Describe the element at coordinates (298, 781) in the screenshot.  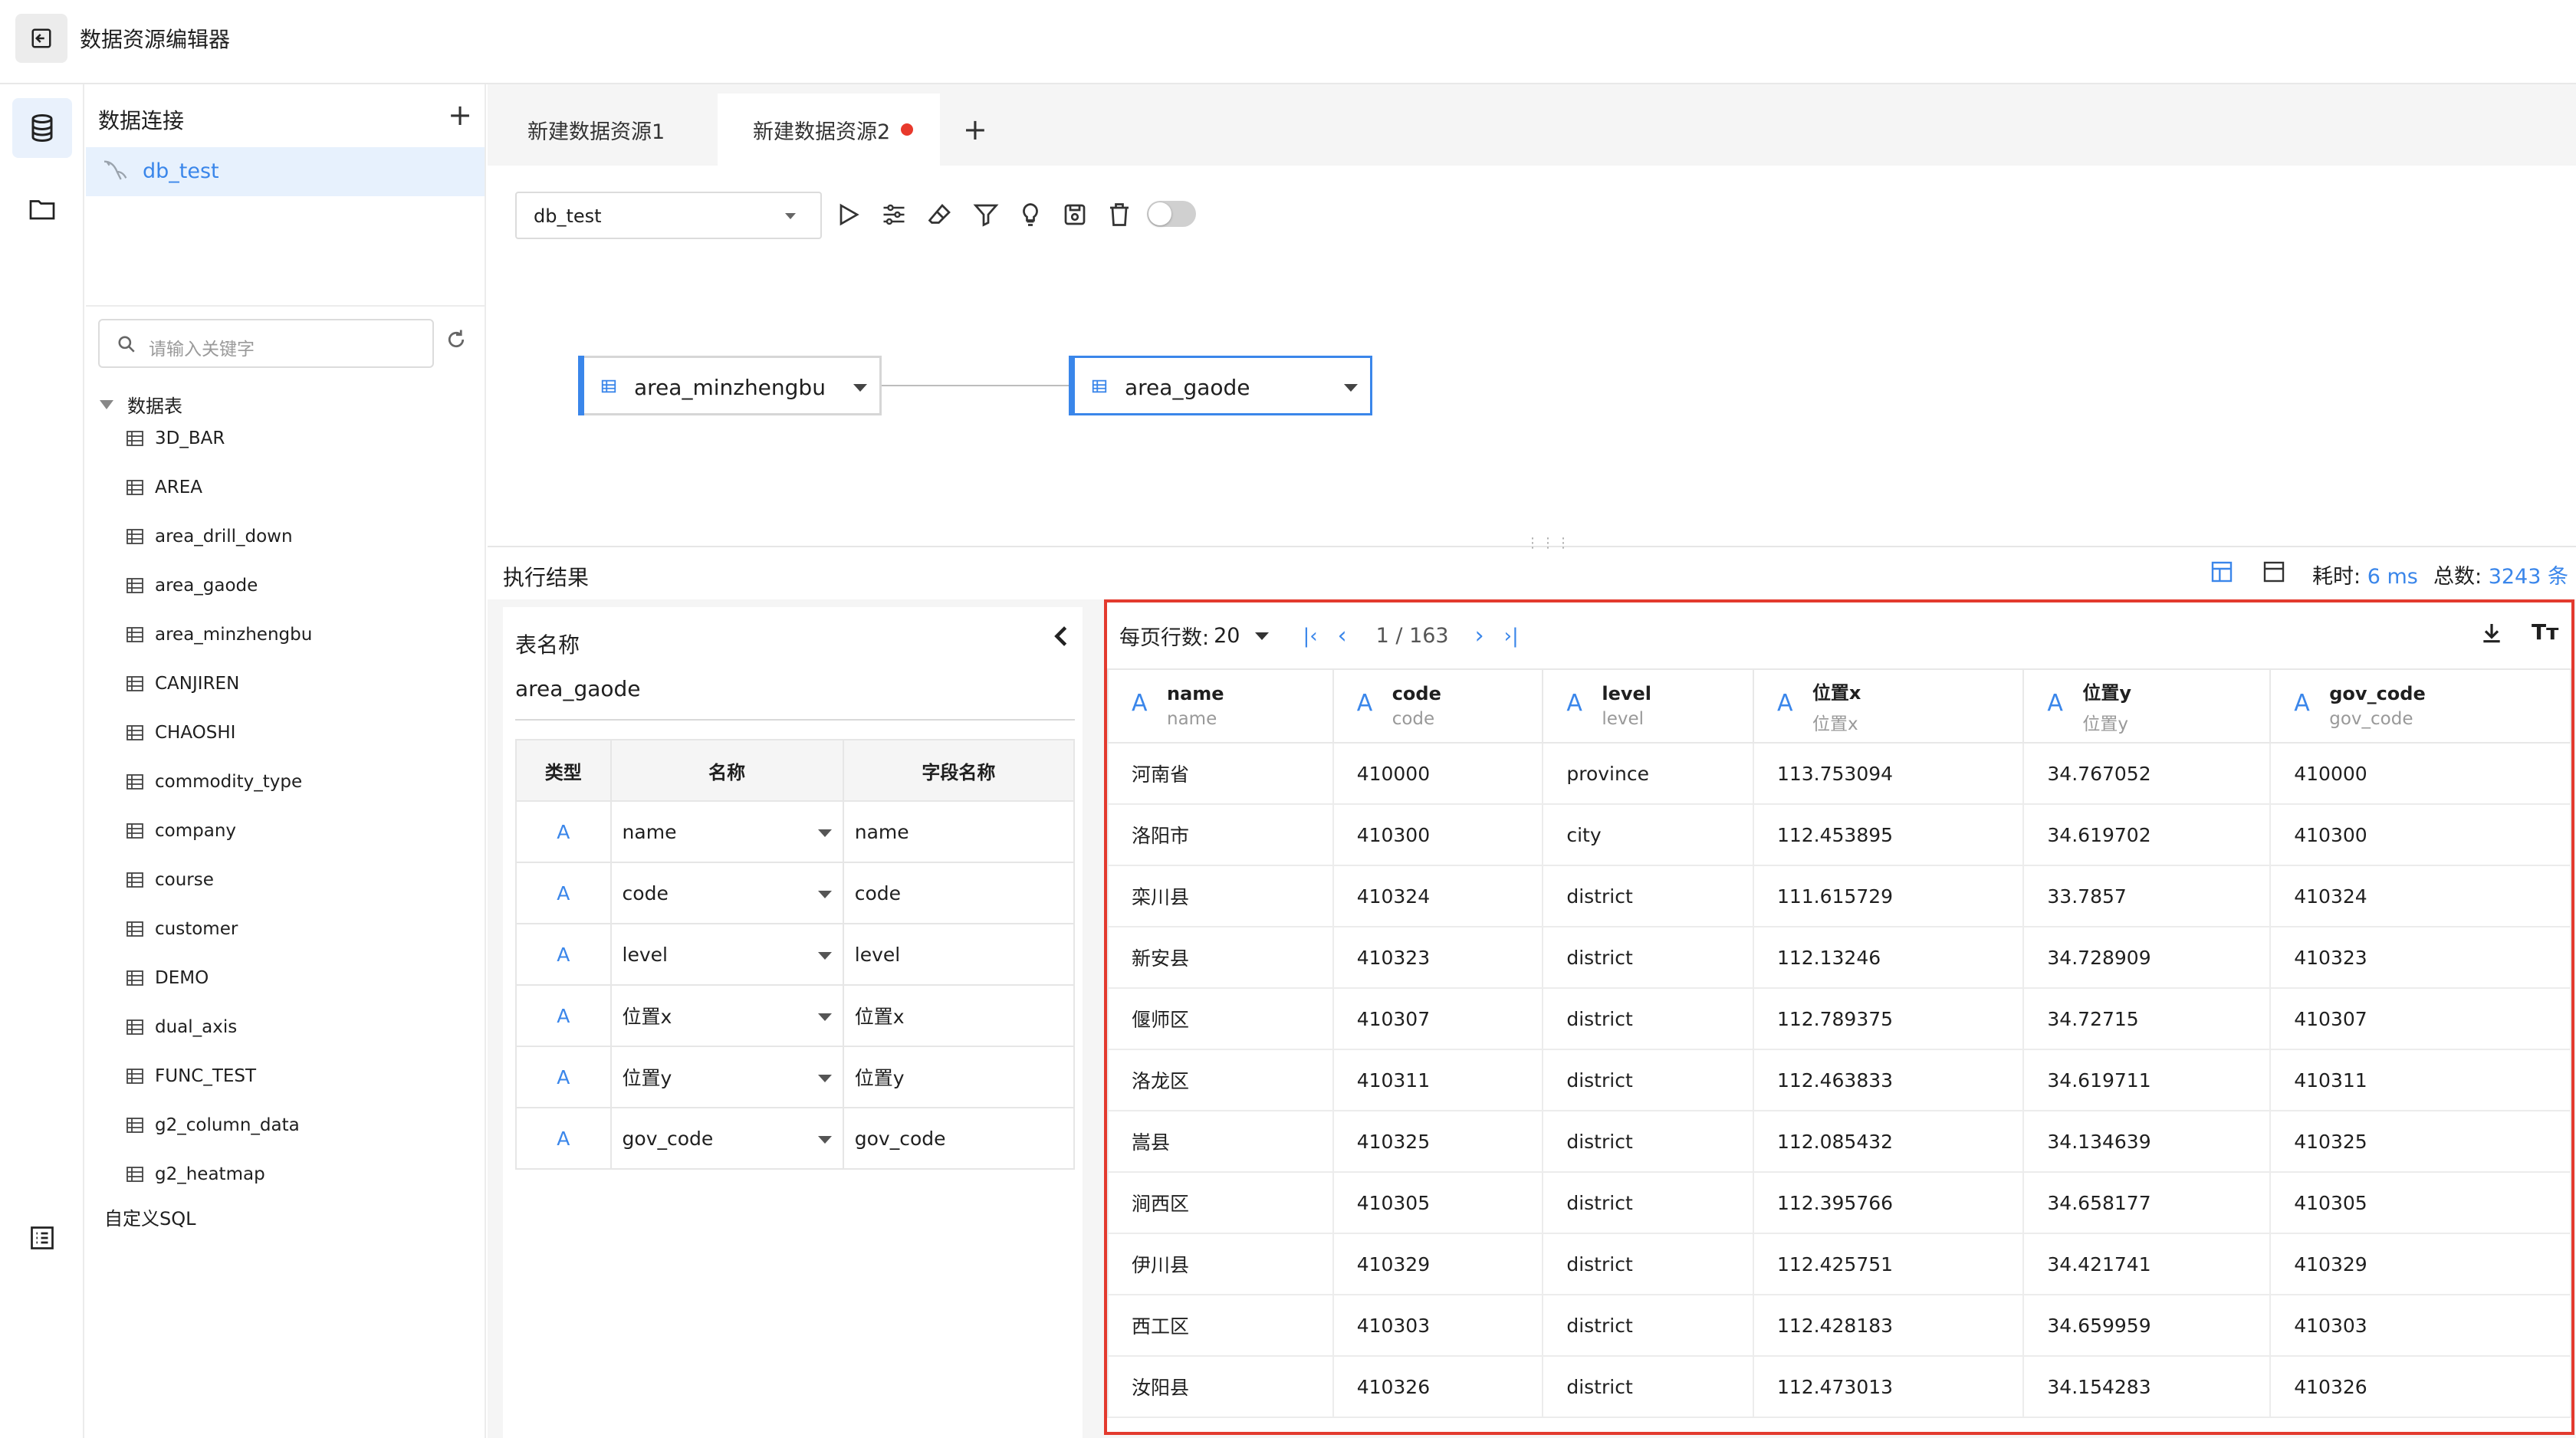
I see `table-list-item: commodity_type` at that location.